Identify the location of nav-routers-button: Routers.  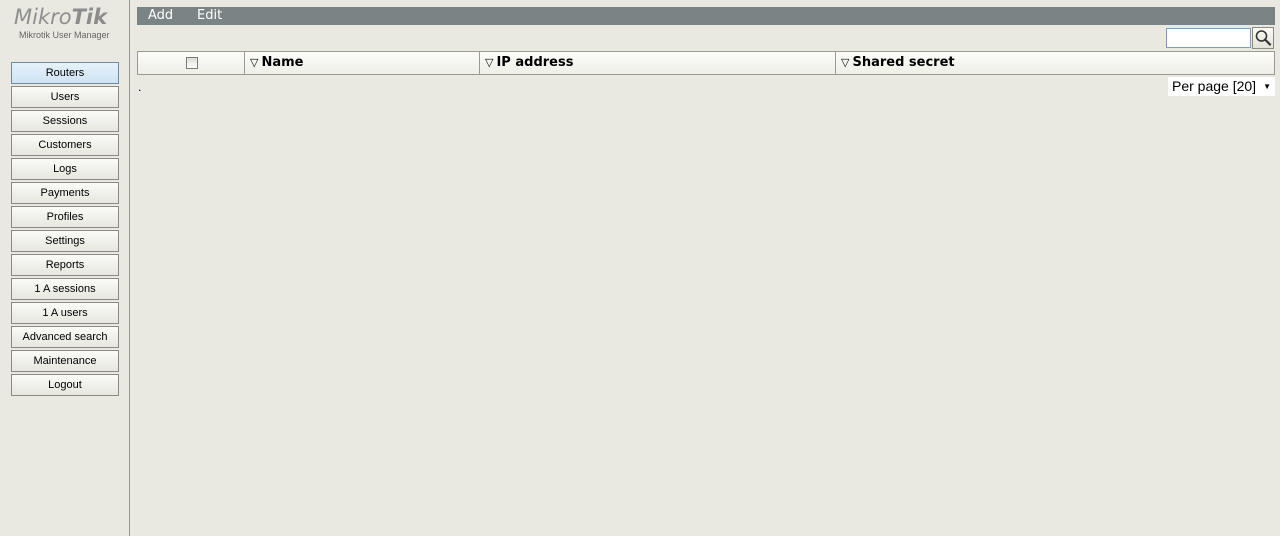
(65, 73).